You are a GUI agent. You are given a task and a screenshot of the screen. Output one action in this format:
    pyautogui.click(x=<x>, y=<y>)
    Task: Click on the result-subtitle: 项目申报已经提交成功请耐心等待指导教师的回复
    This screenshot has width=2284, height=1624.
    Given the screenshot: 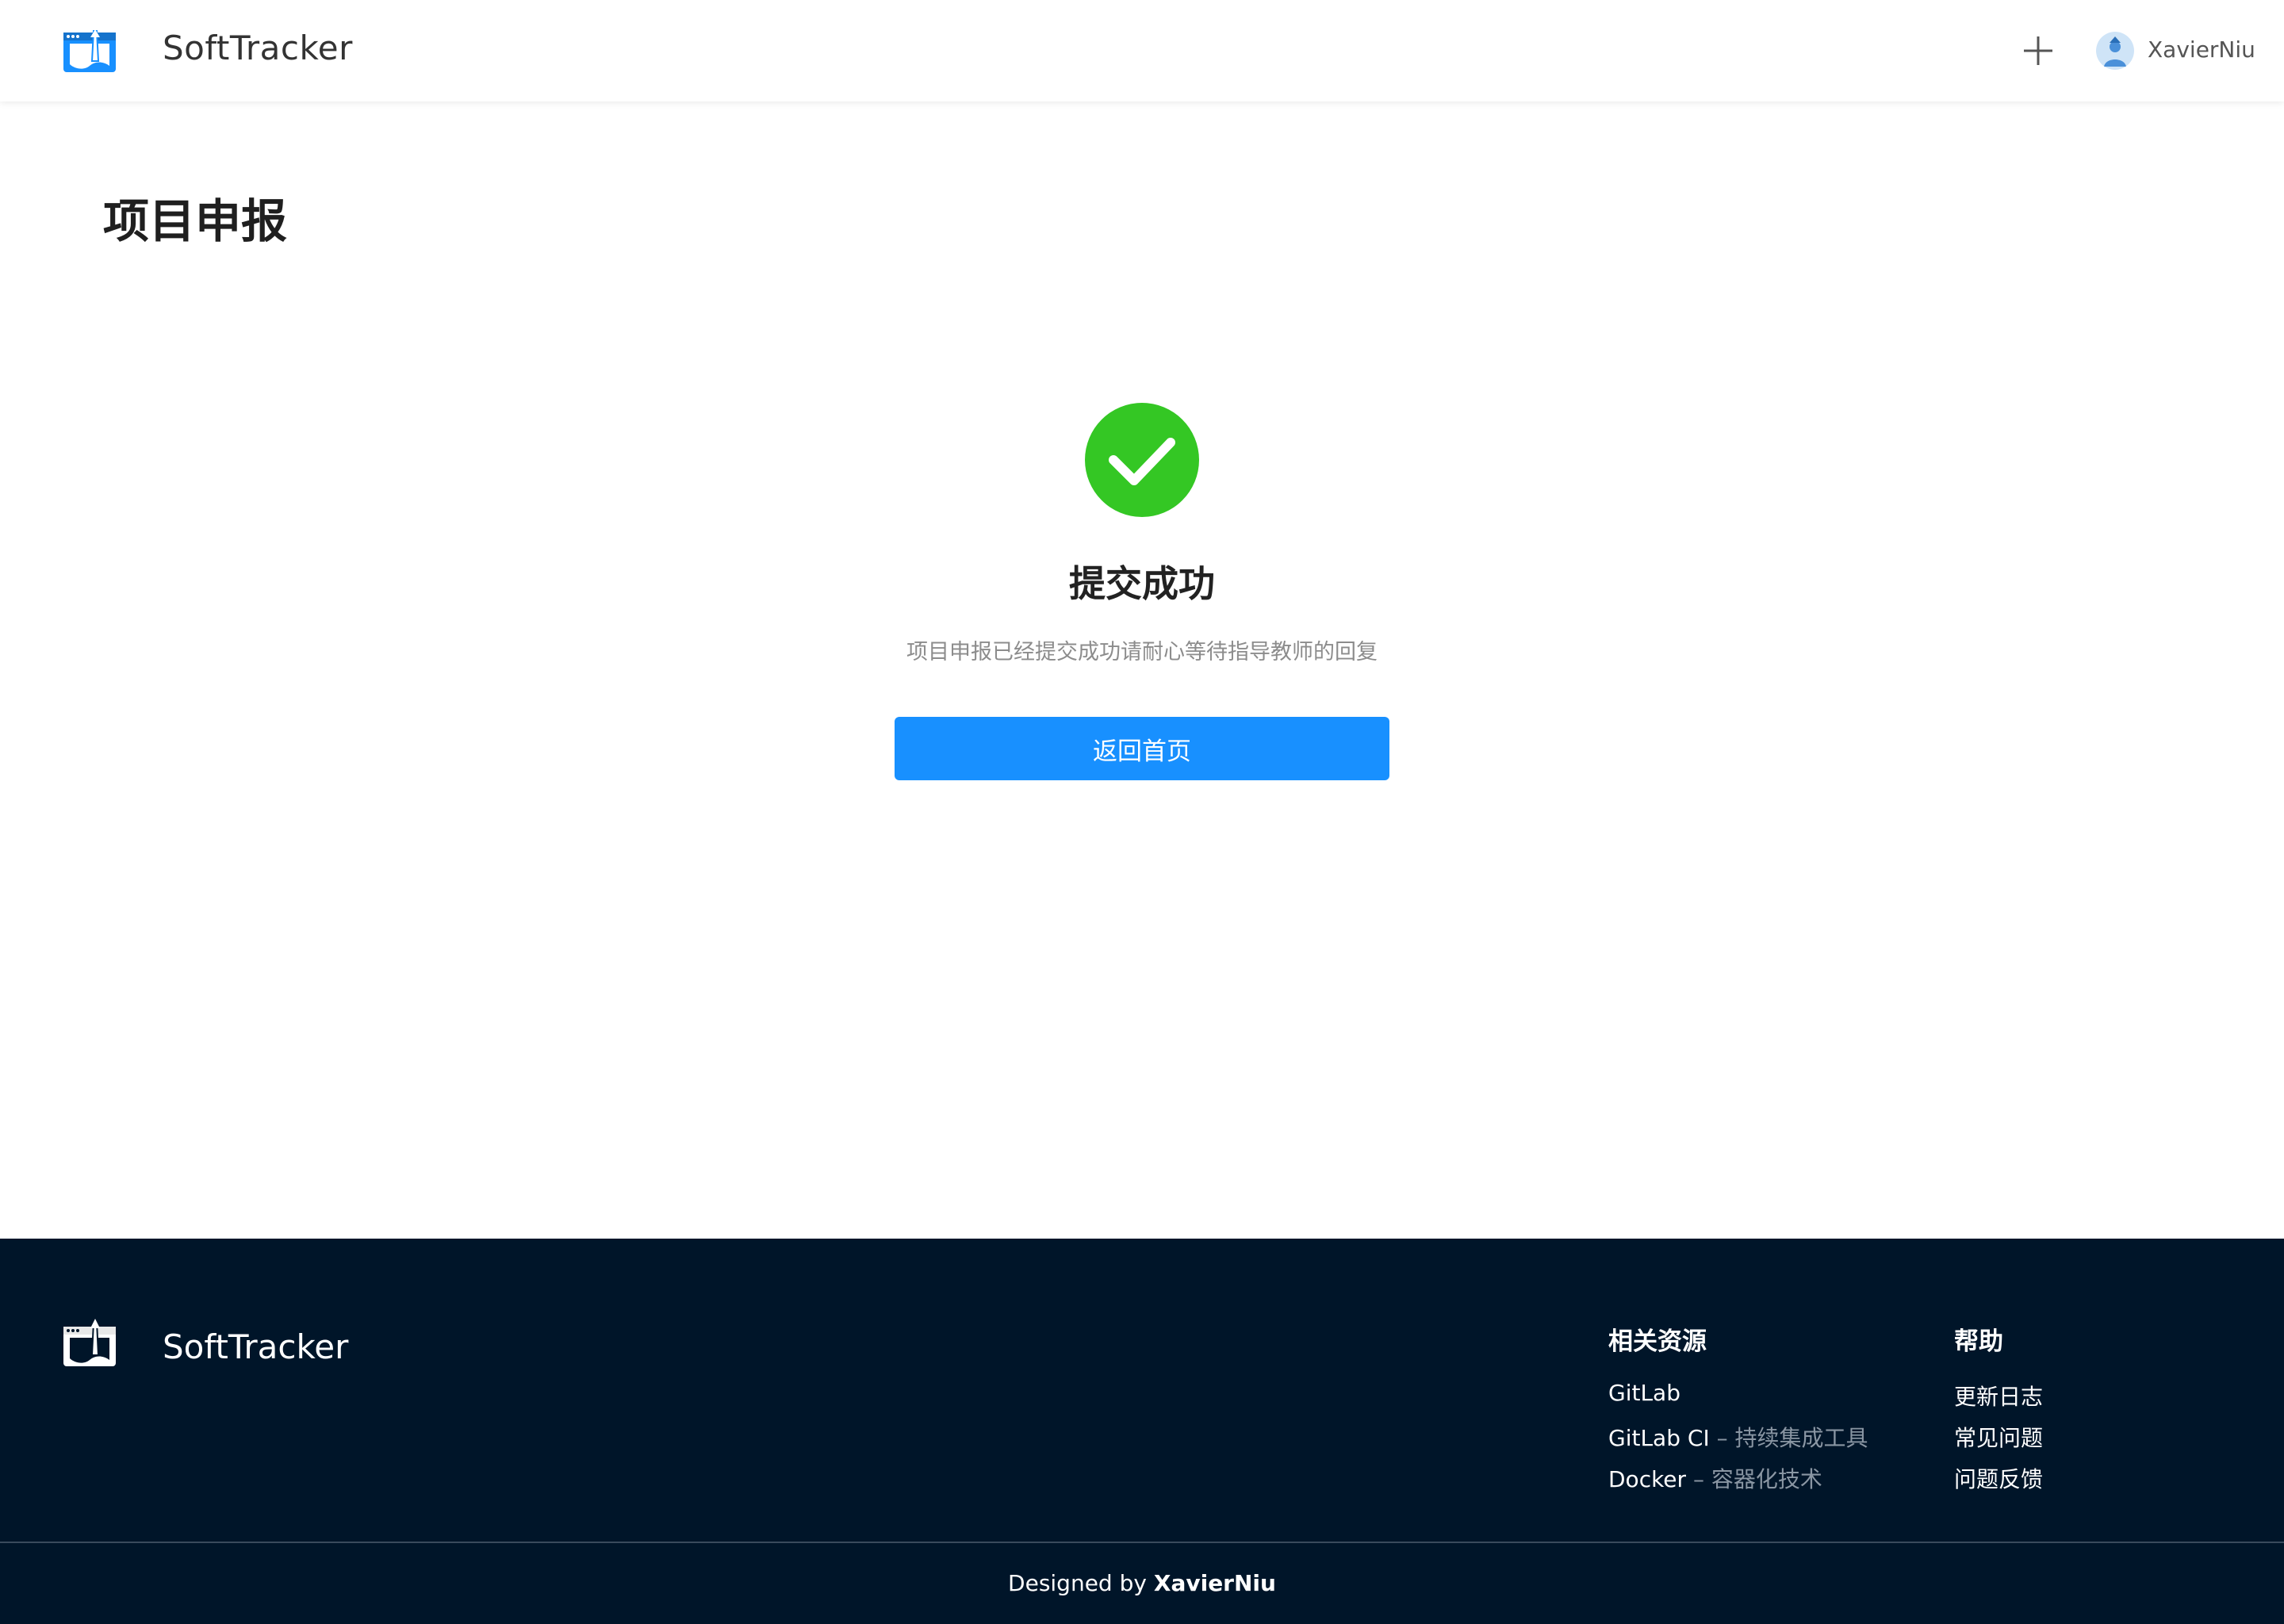 What is the action you would take?
    pyautogui.click(x=1142, y=652)
    